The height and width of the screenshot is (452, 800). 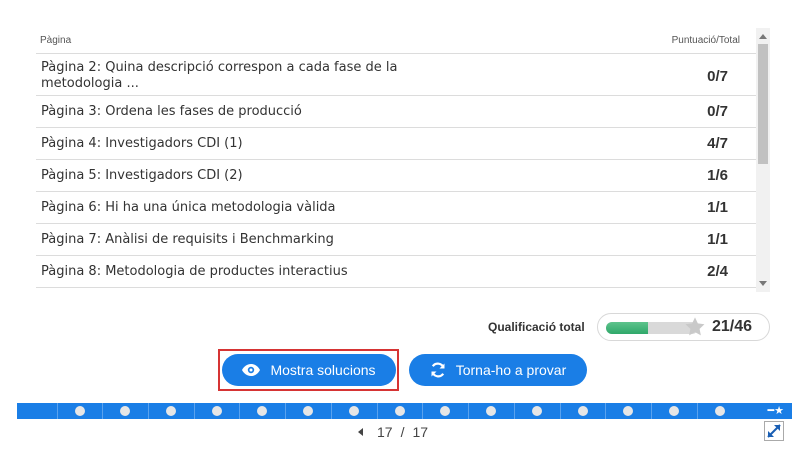 What do you see at coordinates (142, 143) in the screenshot?
I see `row-title: Pàgina 4: Investigadors CDI (1)` at bounding box center [142, 143].